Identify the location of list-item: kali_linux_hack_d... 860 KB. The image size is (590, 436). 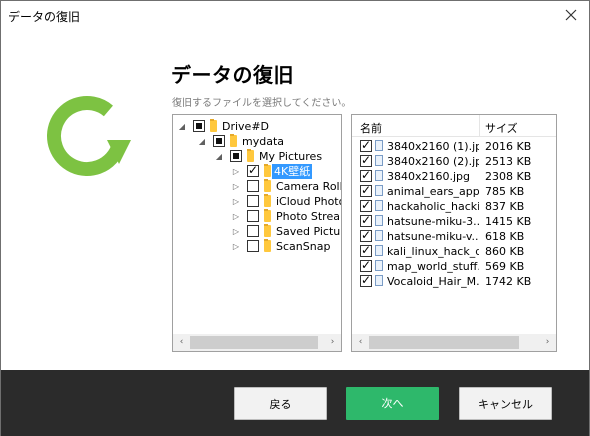
(454, 251).